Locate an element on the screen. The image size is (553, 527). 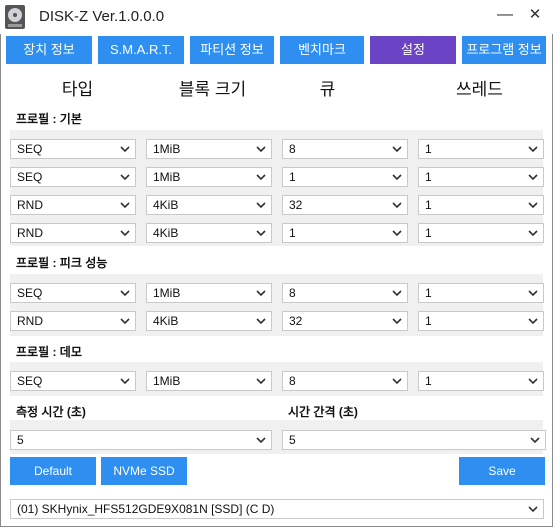
tab-benchmark: 벤치마크 is located at coordinates (322, 50).